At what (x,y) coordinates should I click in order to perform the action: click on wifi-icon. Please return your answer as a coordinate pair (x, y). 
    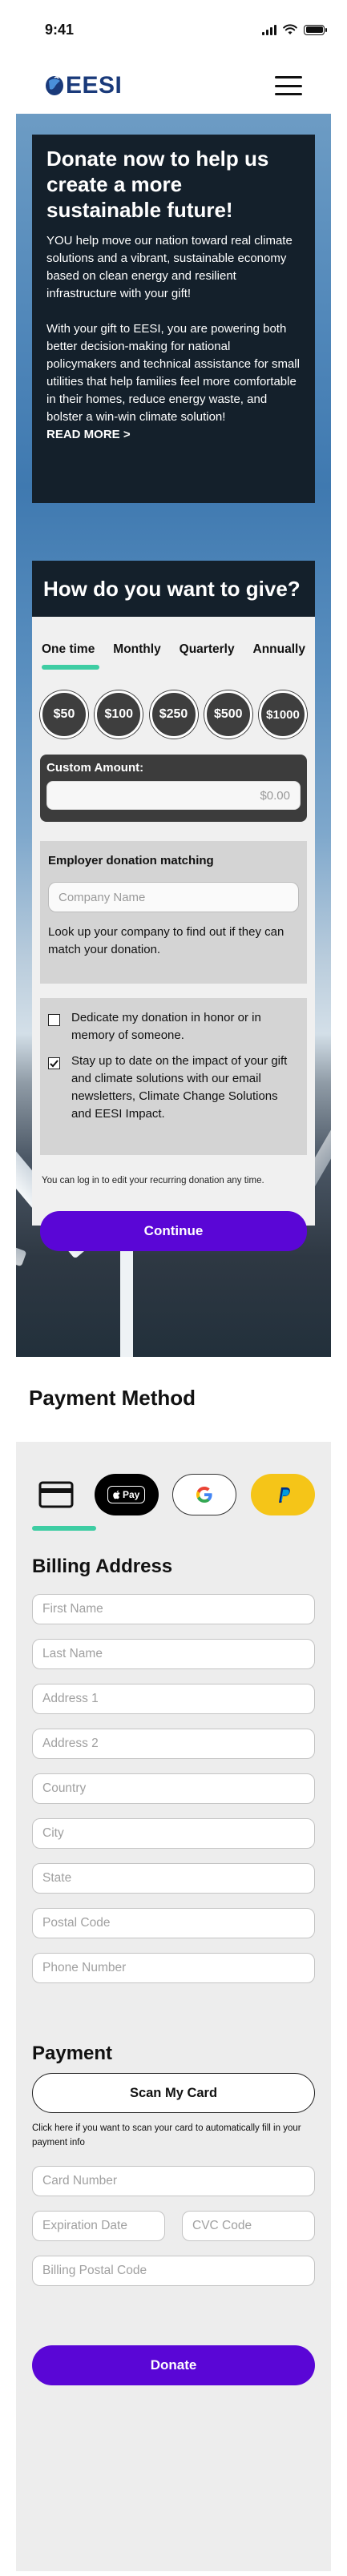
    Looking at the image, I should click on (290, 29).